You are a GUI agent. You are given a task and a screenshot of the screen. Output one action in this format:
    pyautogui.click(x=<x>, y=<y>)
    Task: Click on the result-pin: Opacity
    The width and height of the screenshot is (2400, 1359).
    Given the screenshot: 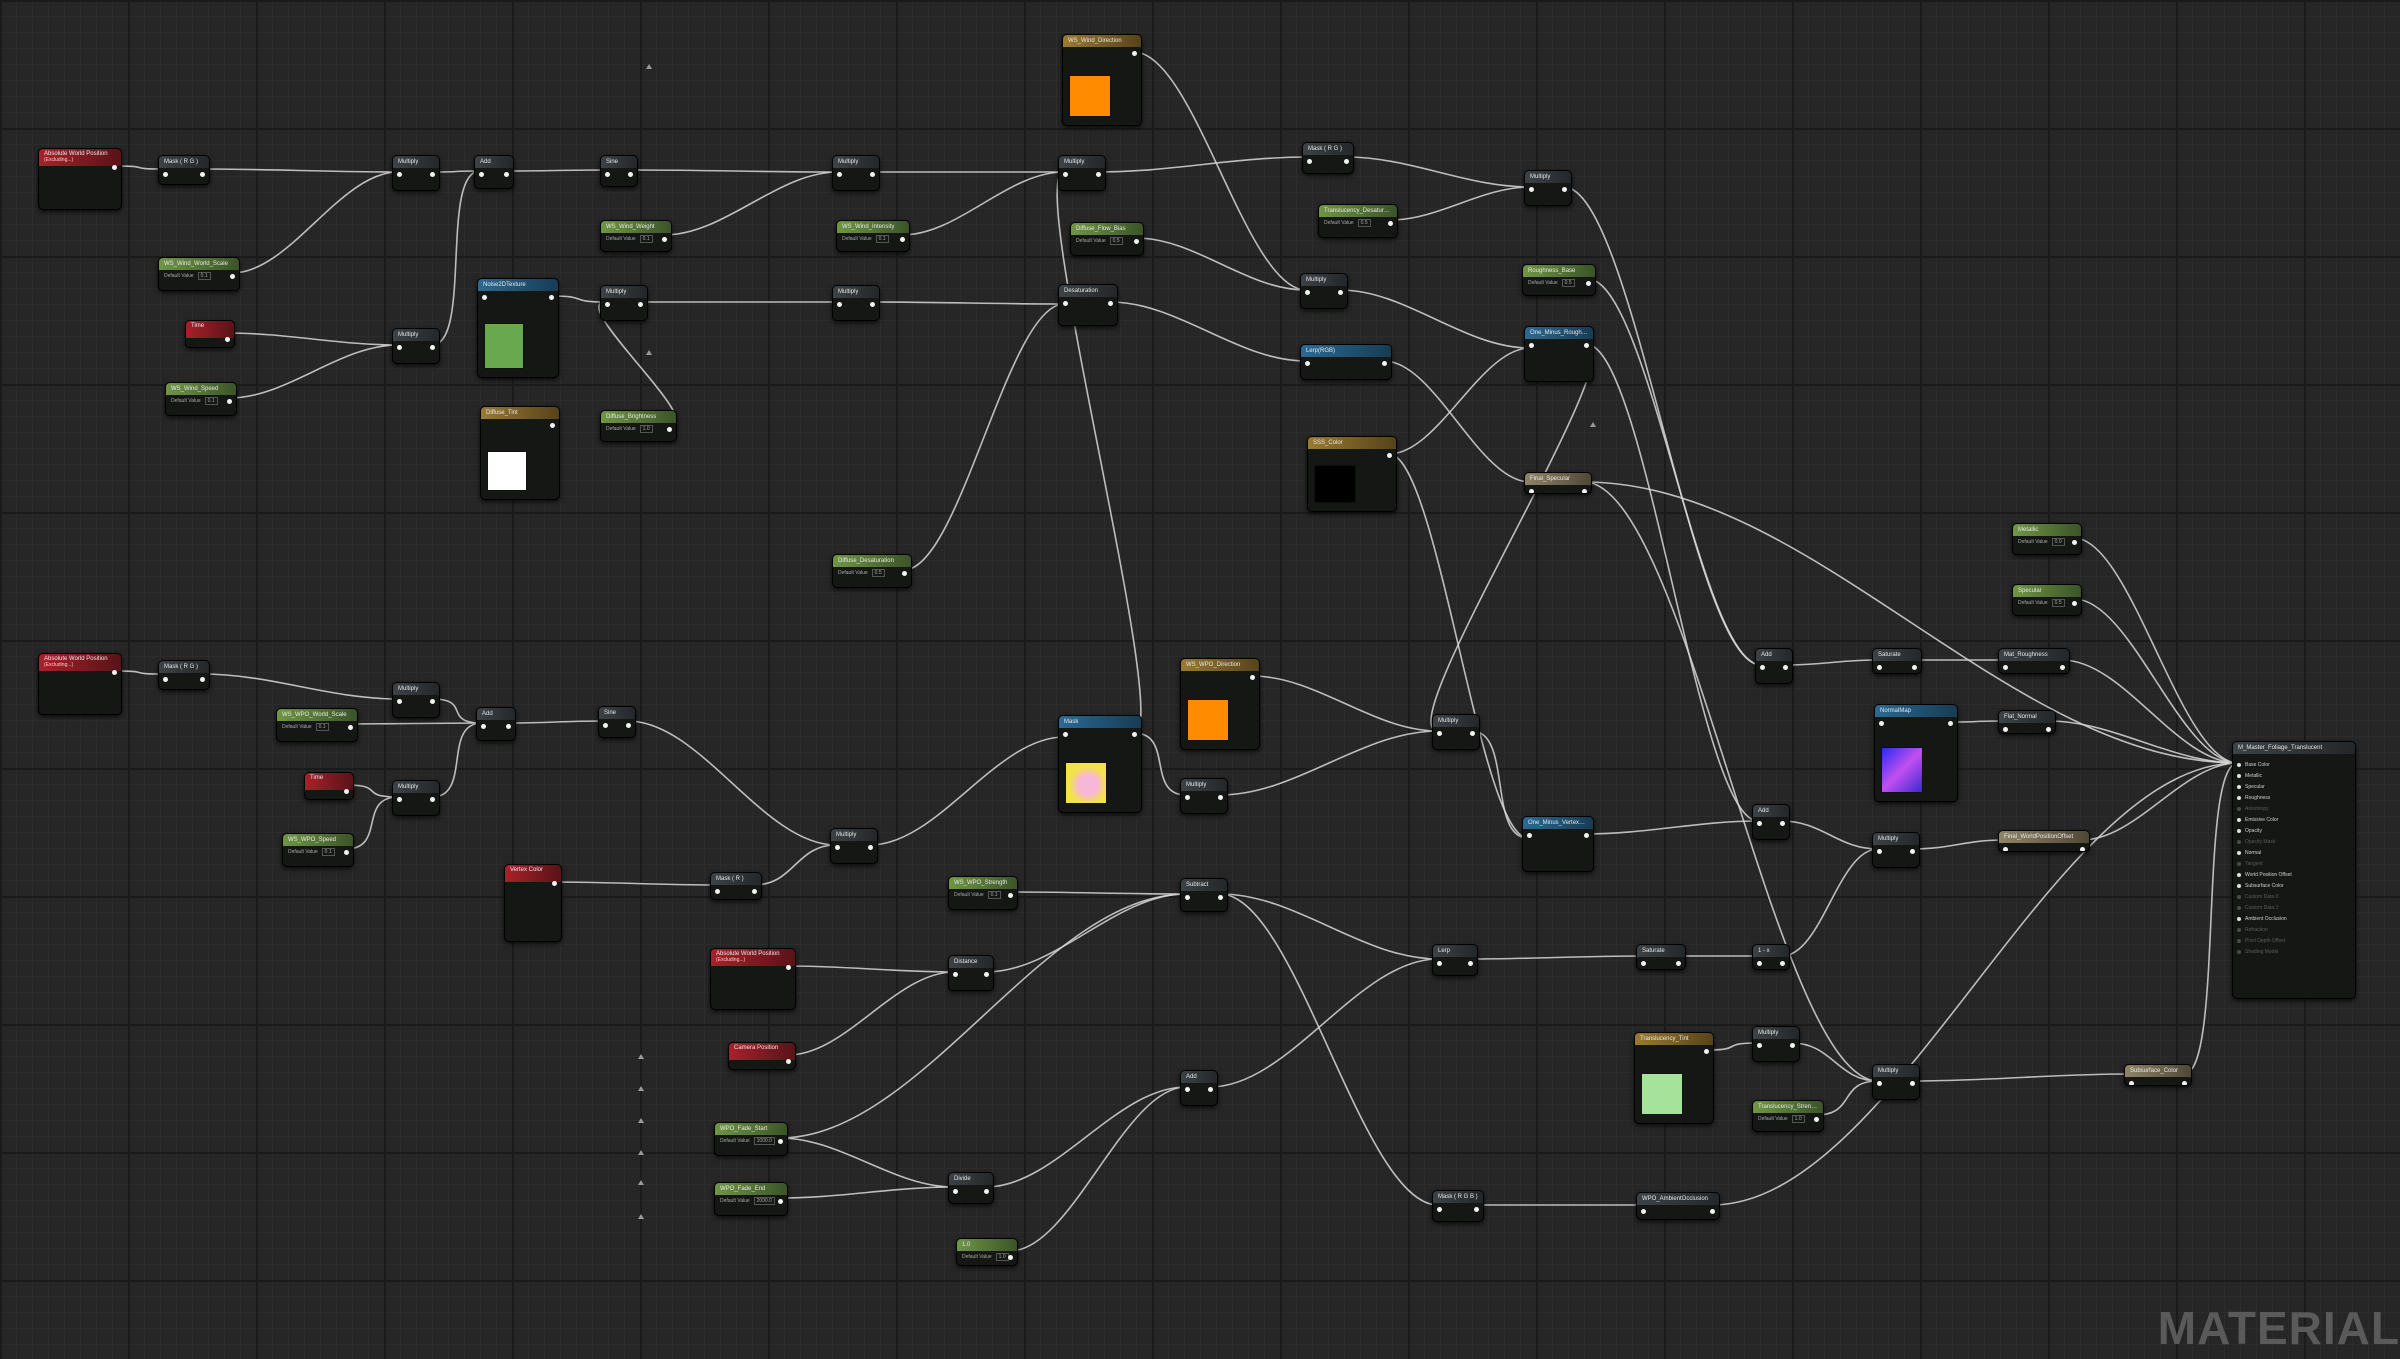 What is the action you would take?
    pyautogui.click(x=2294, y=831)
    